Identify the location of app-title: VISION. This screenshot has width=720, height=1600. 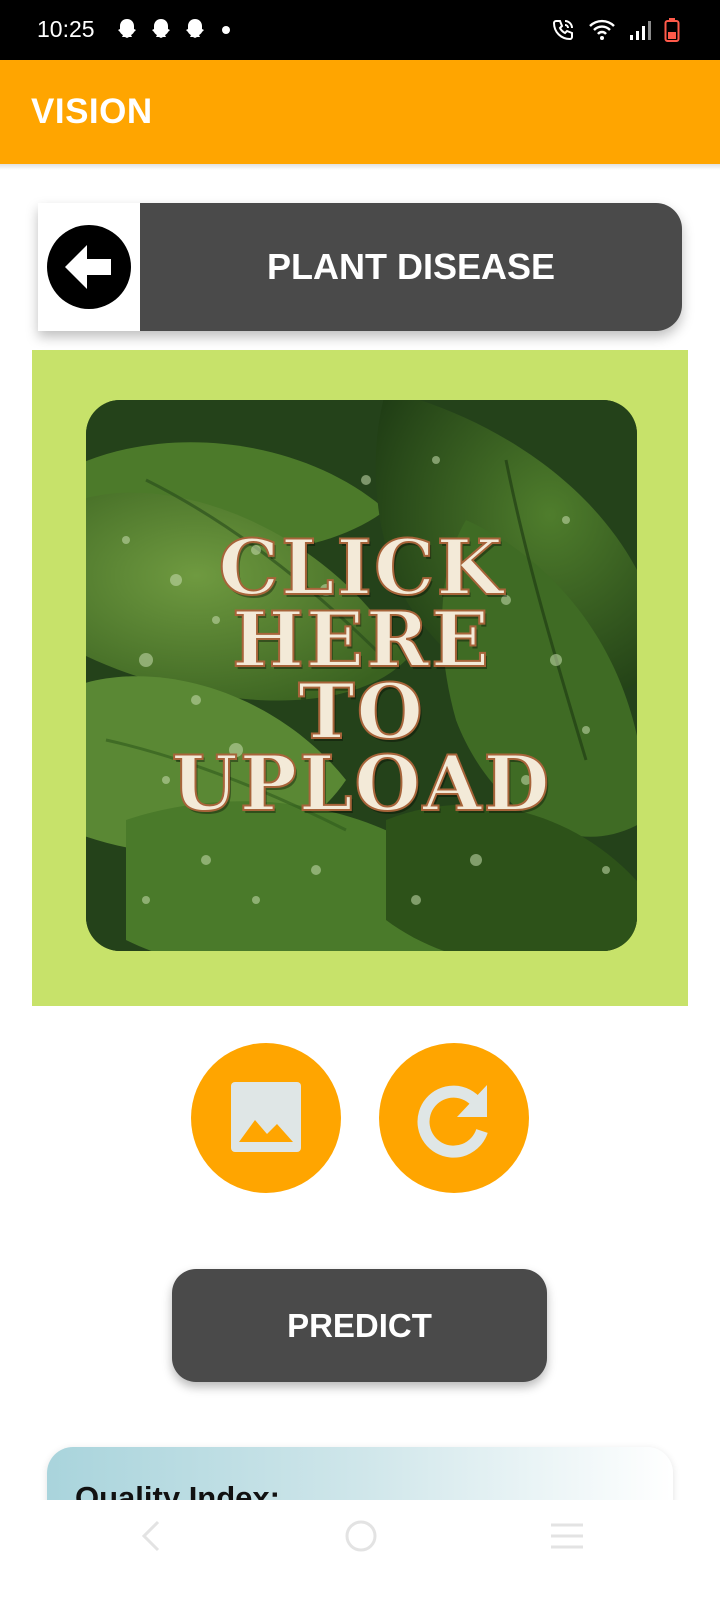
(92, 111).